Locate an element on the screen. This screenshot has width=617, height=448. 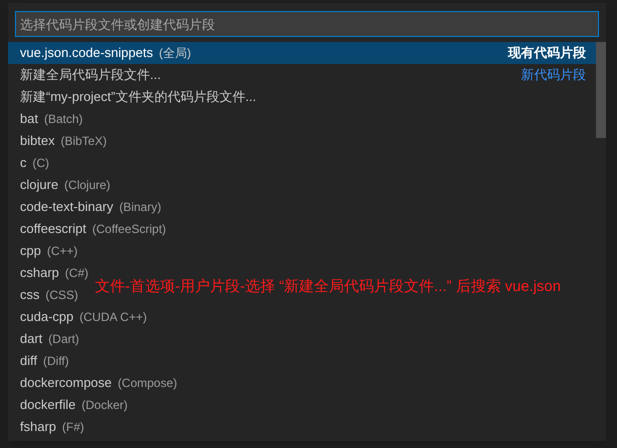
list-item: cuda-cpp (CUDA C++) is located at coordinates (82, 317).